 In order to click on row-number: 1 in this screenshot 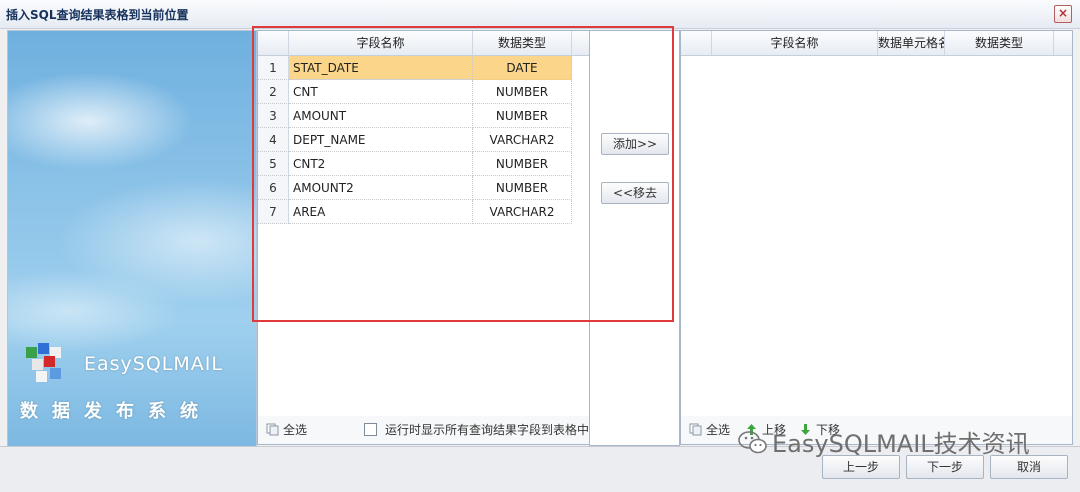, I will do `click(273, 68)`.